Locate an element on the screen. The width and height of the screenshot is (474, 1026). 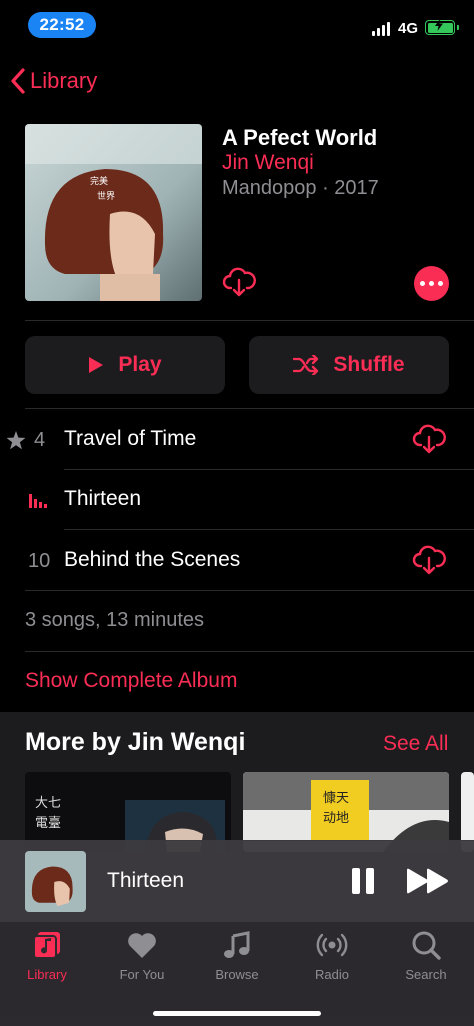
radio-icon is located at coordinates (332, 945).